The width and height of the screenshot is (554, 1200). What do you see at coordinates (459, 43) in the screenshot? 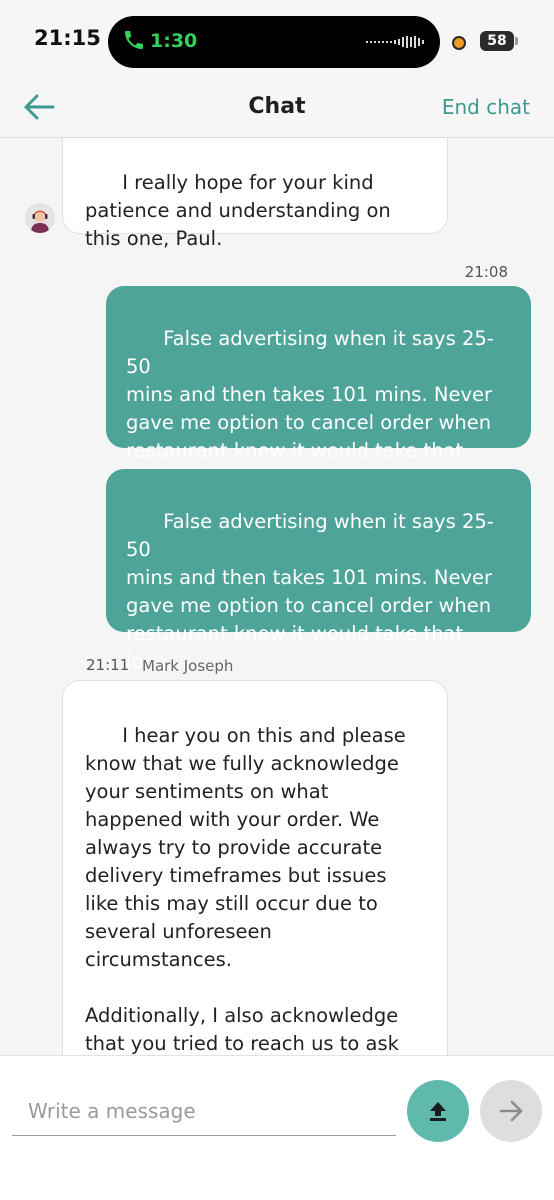
I see `recording-indicator` at bounding box center [459, 43].